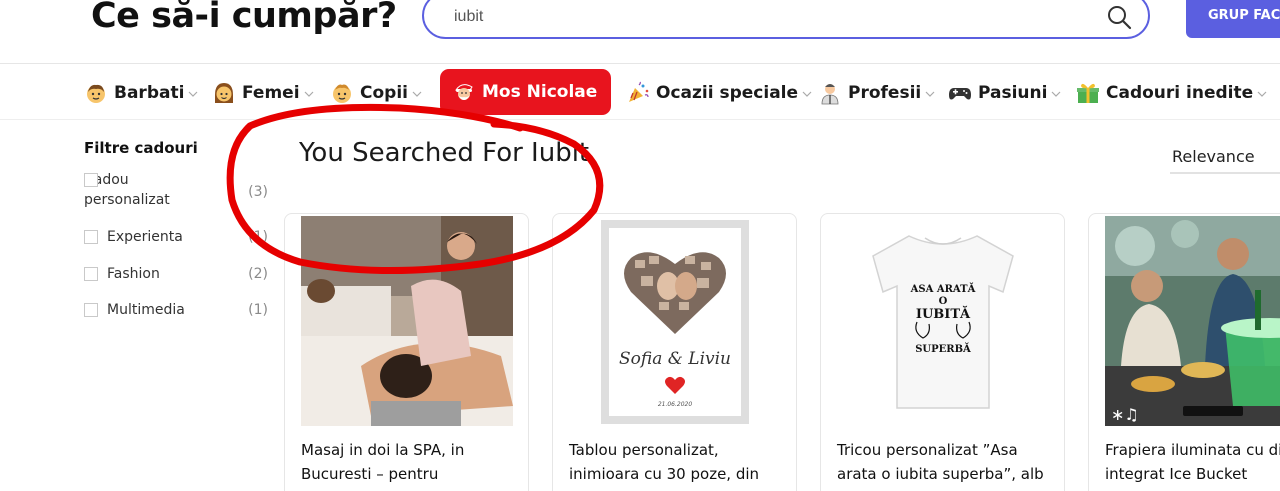 This screenshot has width=1280, height=491. Describe the element at coordinates (464, 92) in the screenshot. I see `santa-face-icon` at that location.